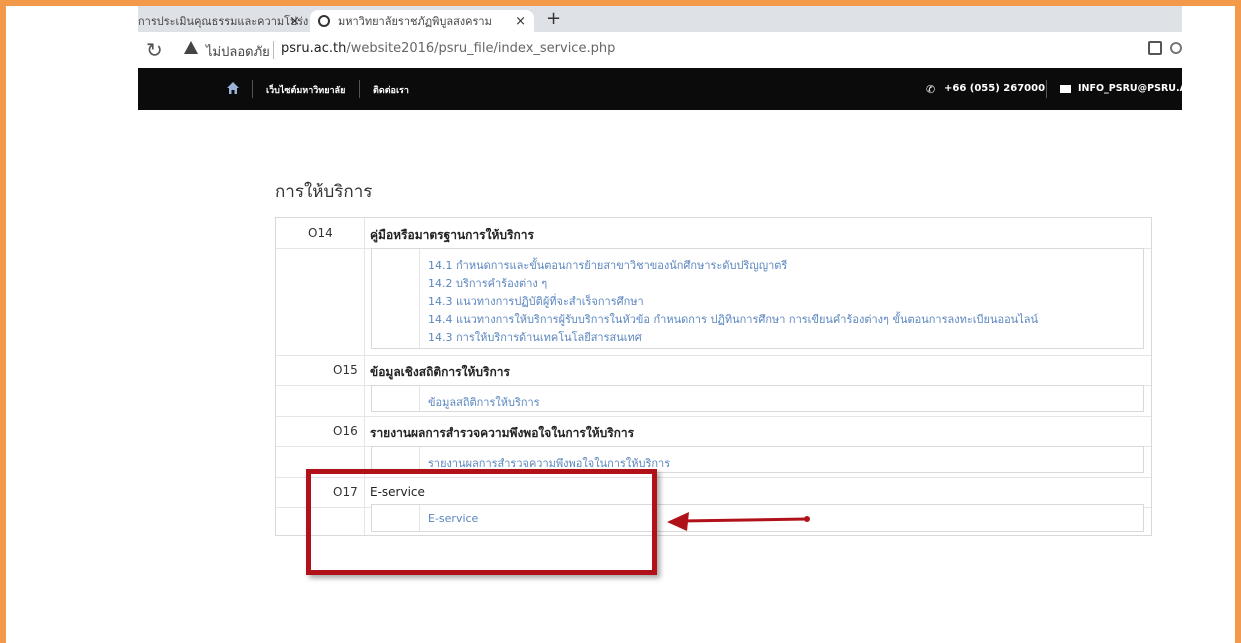 Image resolution: width=1241 pixels, height=643 pixels. What do you see at coordinates (757, 398) in the screenshot?
I see `links-box: ข้อมูลสถิติการให้บริการ` at bounding box center [757, 398].